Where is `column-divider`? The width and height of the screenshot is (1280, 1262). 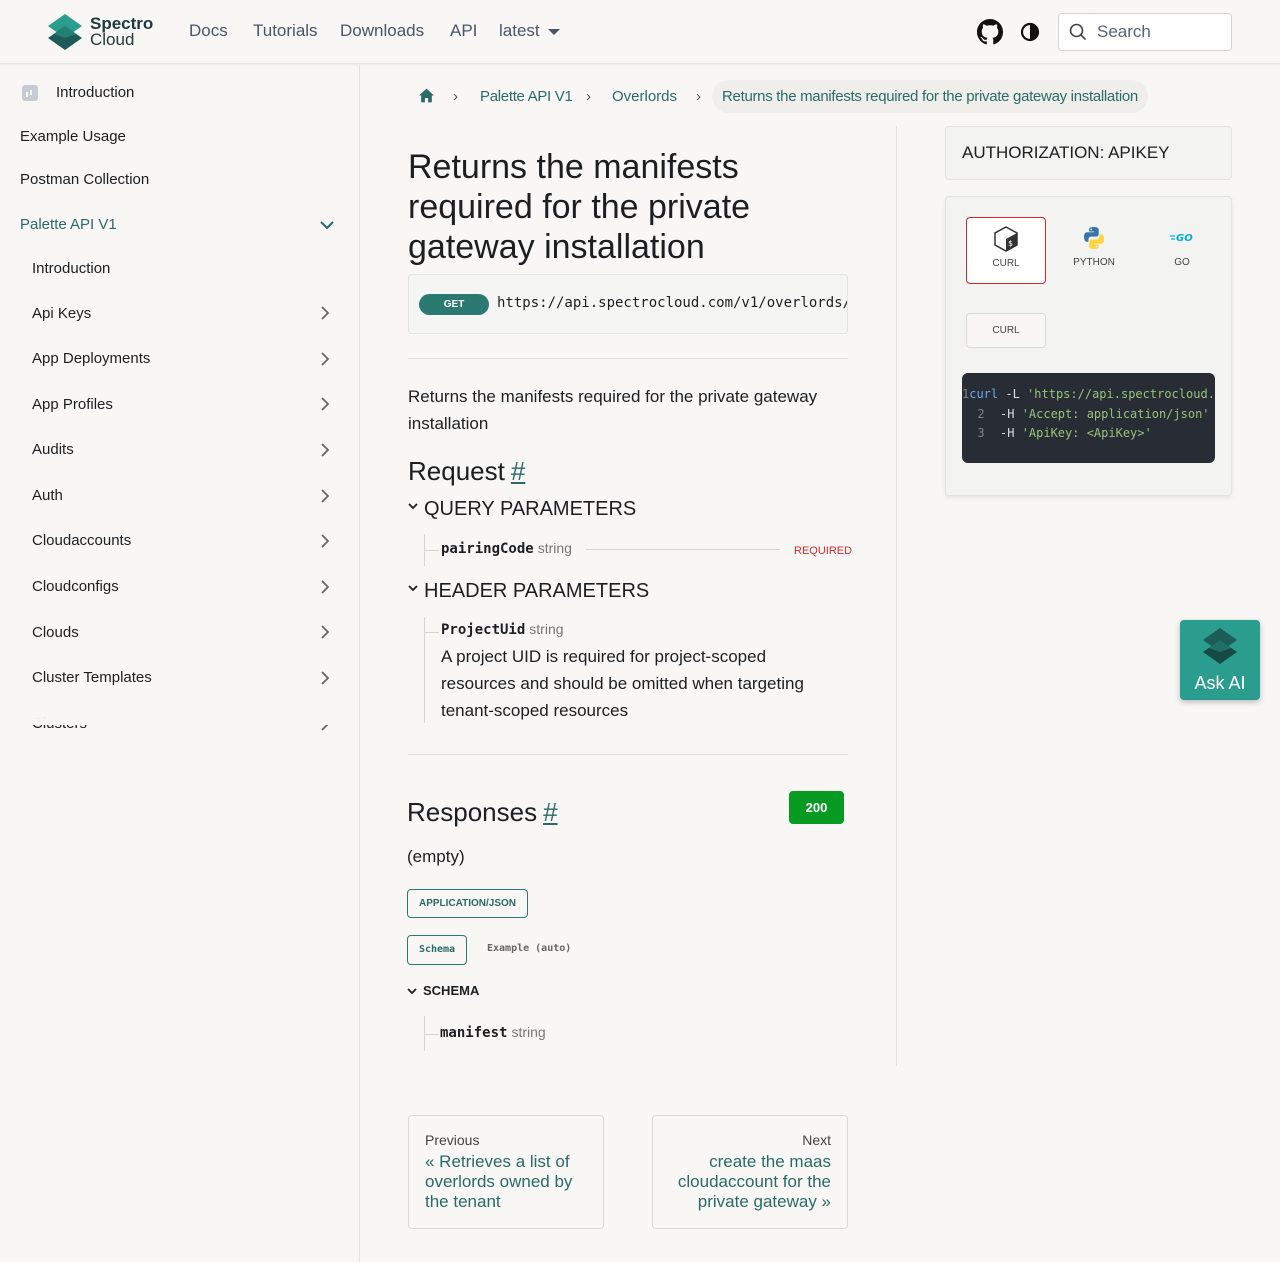 column-divider is located at coordinates (896, 596).